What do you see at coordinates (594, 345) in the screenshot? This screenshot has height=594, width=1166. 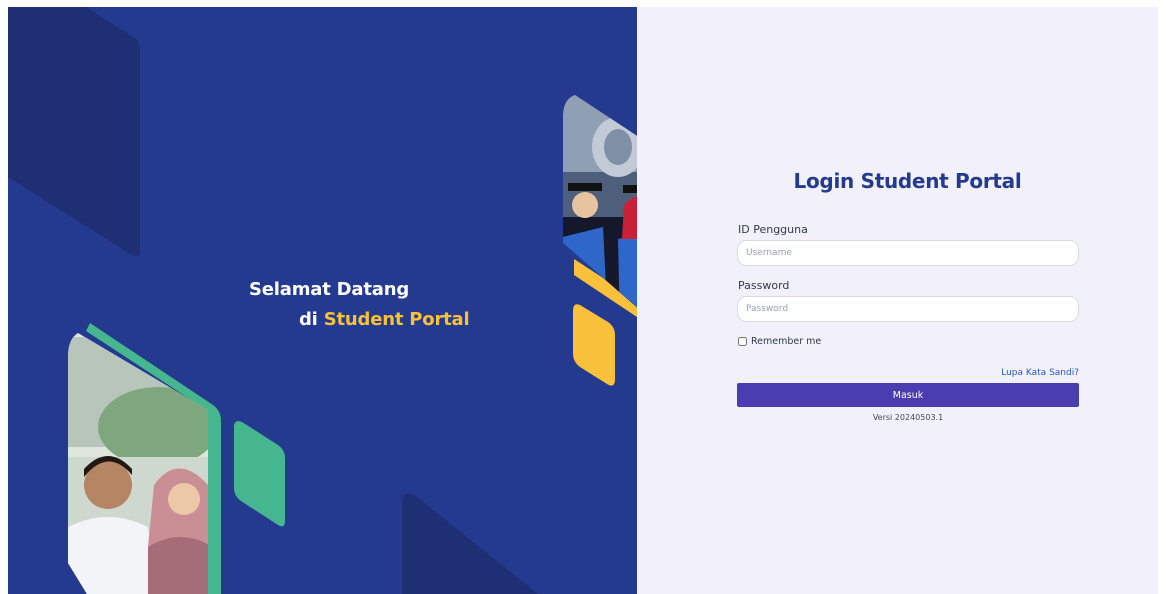 I see `yellow-shape` at bounding box center [594, 345].